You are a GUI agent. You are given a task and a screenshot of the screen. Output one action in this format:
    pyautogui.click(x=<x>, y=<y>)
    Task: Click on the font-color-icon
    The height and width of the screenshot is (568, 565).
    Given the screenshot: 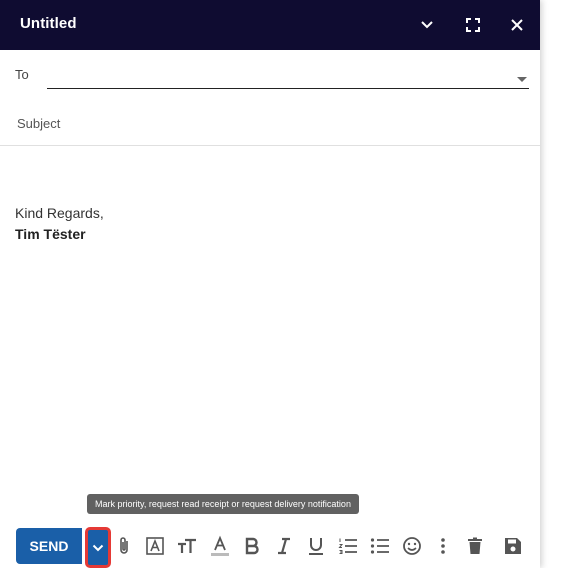 What is the action you would take?
    pyautogui.click(x=220, y=545)
    